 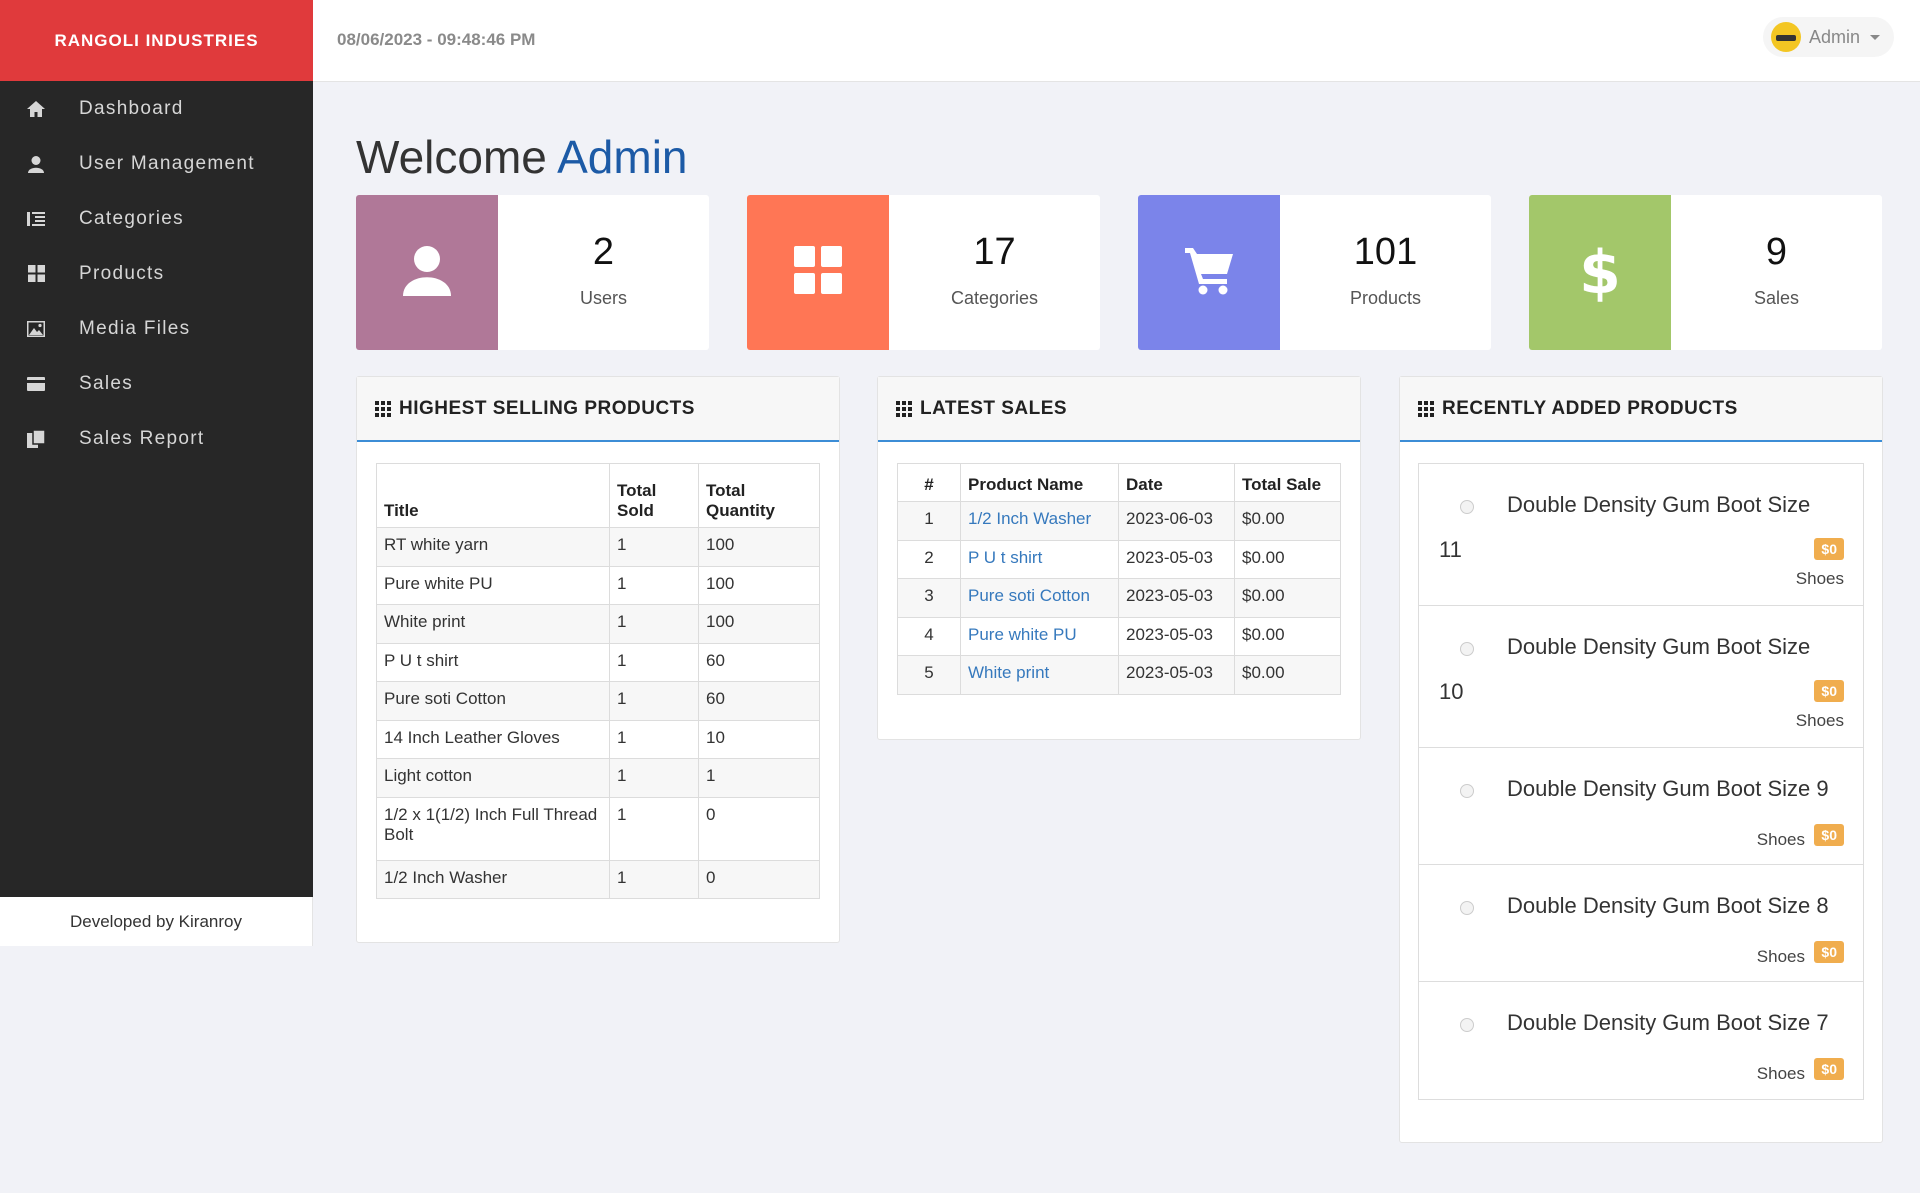 I want to click on stat-card-categories: 17 Categories, so click(x=923, y=272).